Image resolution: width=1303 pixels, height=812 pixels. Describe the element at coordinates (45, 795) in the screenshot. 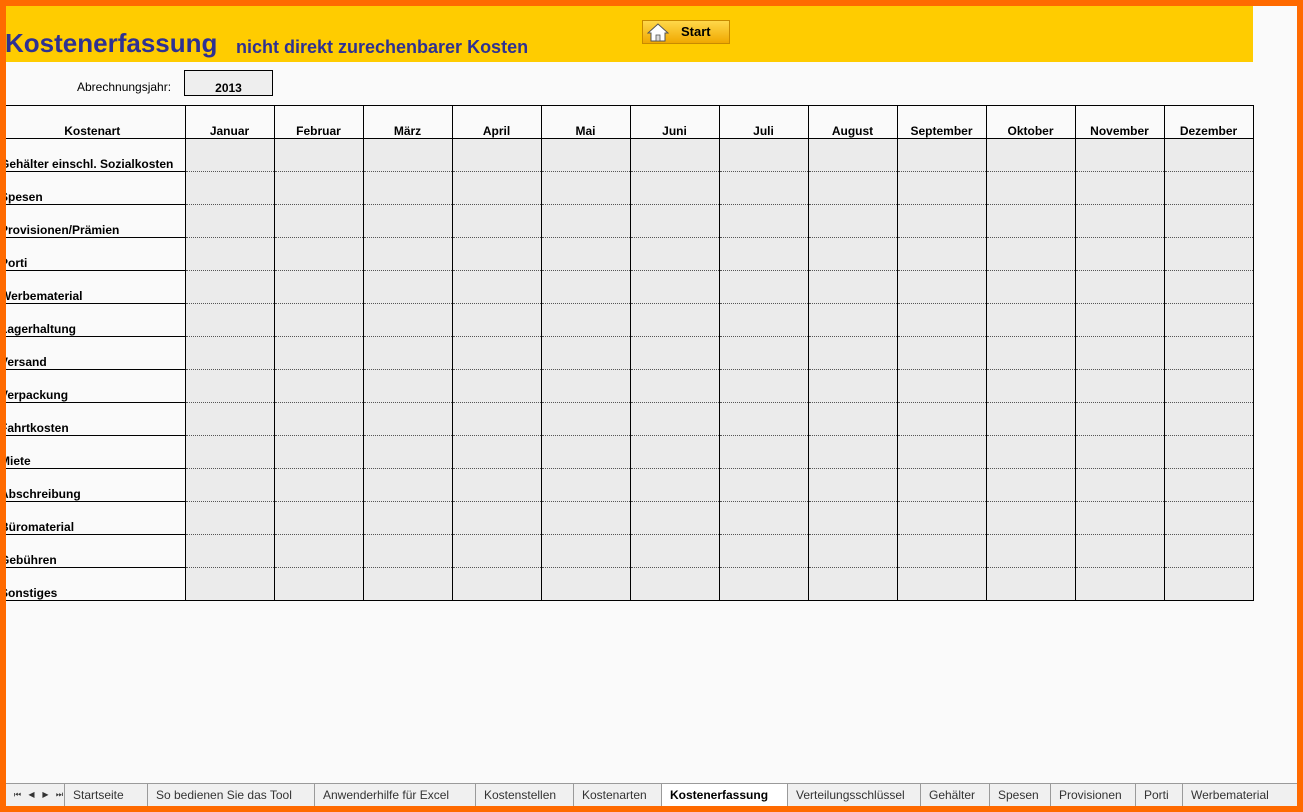

I see `next-sheet-button: ▶` at that location.